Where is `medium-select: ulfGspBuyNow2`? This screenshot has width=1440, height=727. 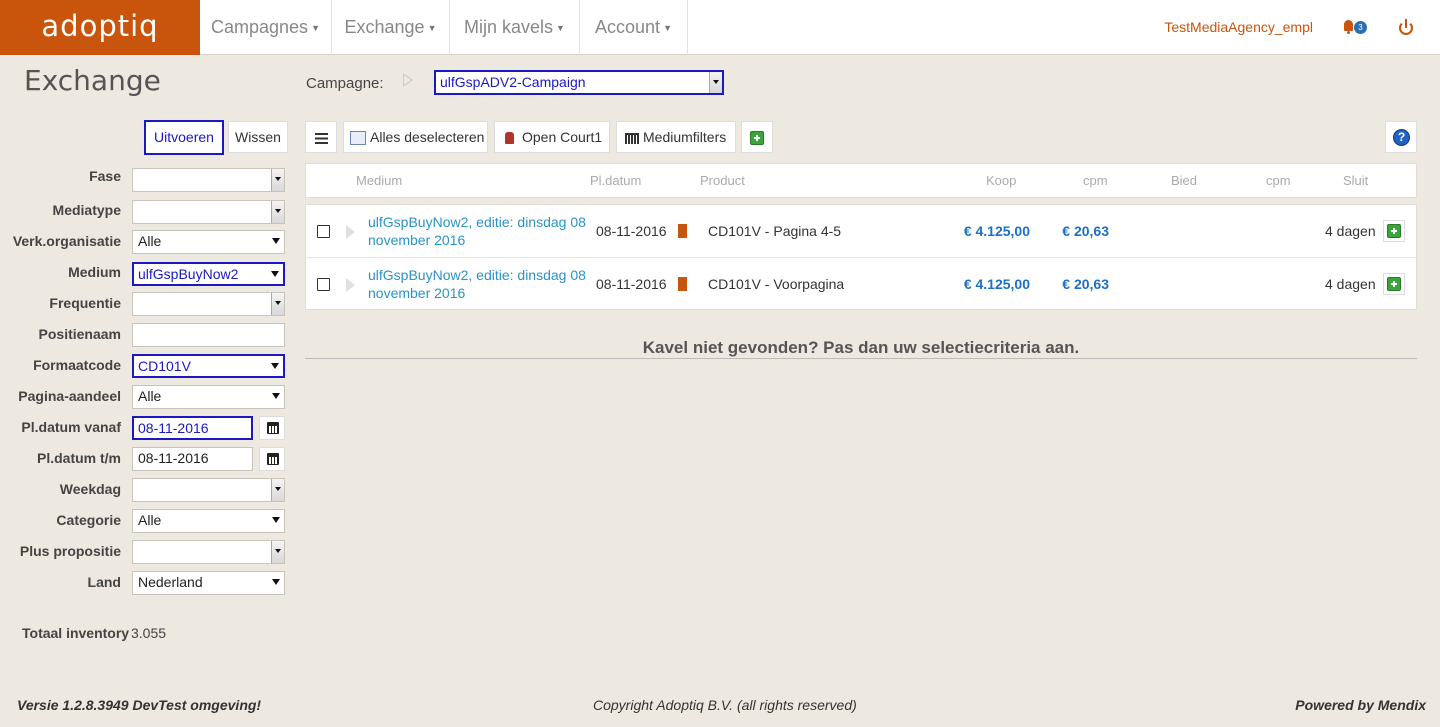
medium-select: ulfGspBuyNow2 is located at coordinates (208, 274).